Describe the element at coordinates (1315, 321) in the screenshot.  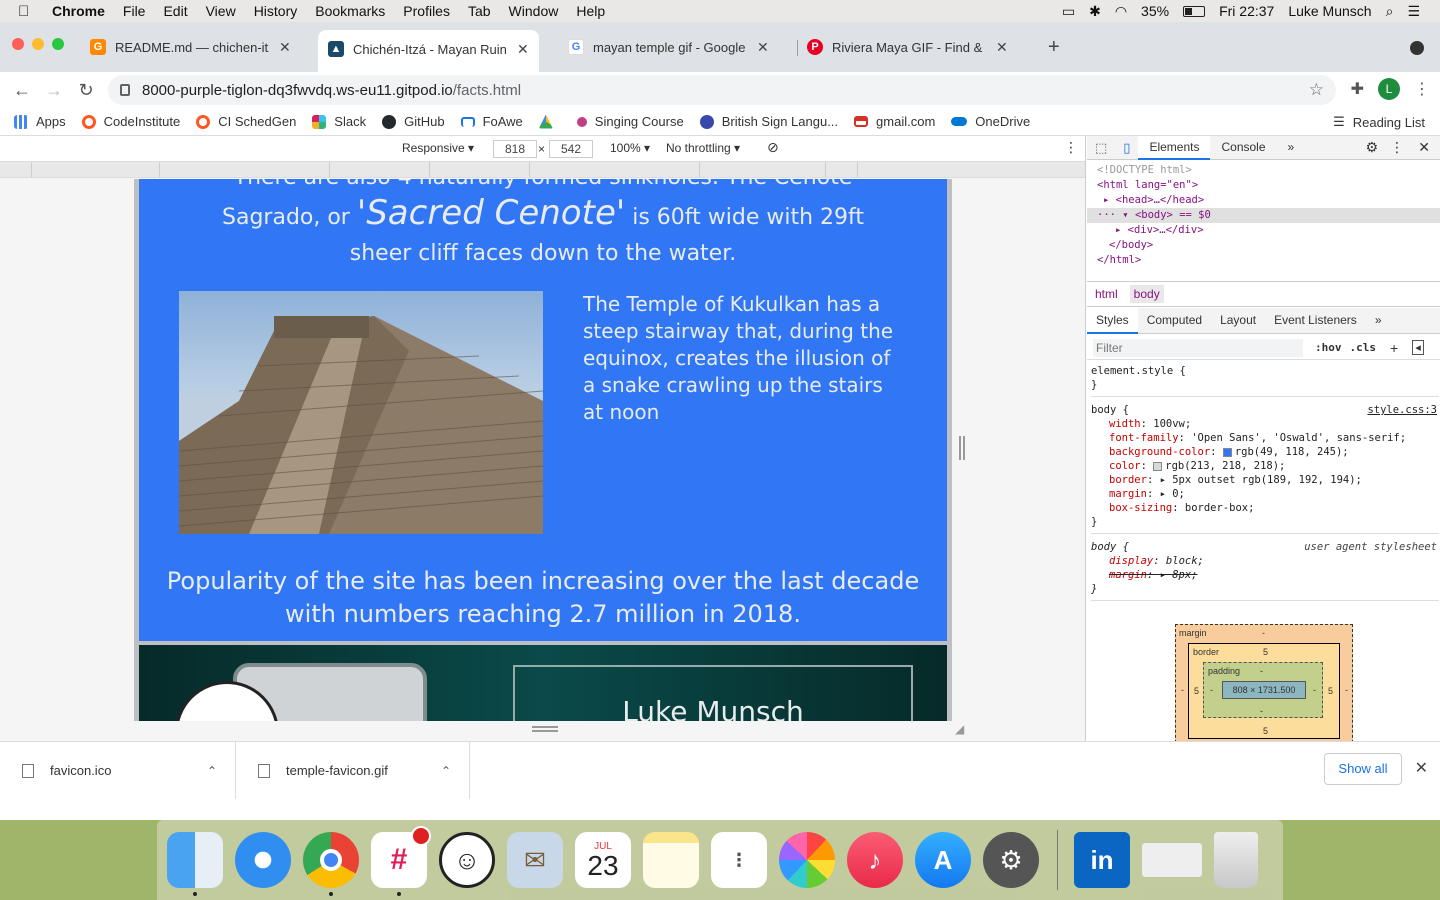
I see `tab-event-listeners: Event Listeners` at that location.